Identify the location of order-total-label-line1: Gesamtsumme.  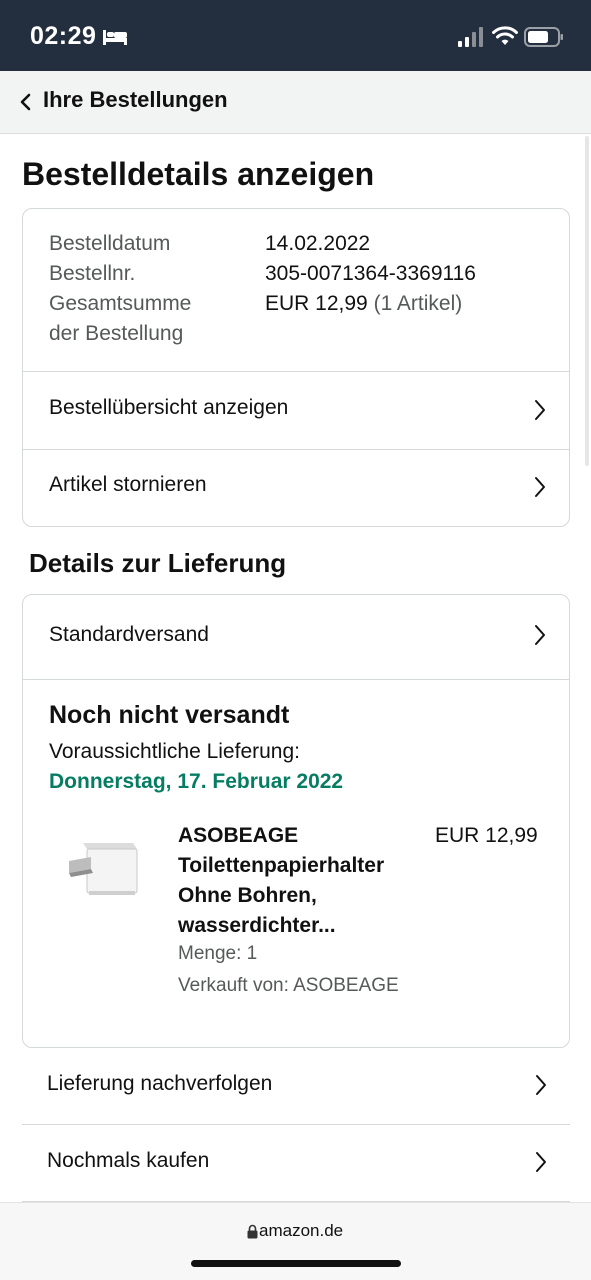
(120, 303).